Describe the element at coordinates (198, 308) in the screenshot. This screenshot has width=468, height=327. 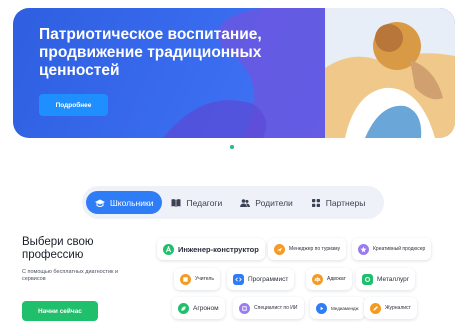
I see `profession-chip: Агроном` at that location.